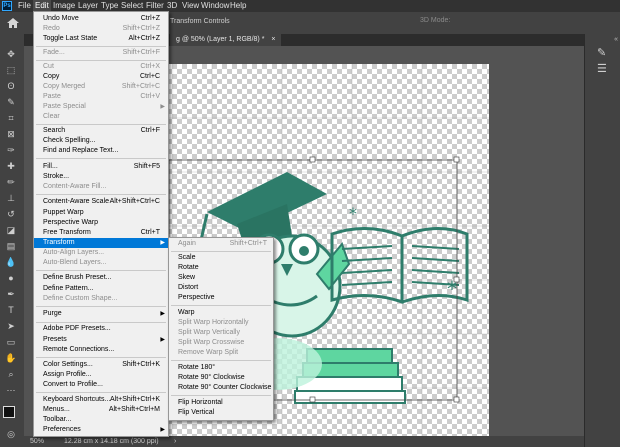 This screenshot has width=620, height=447. What do you see at coordinates (215, 6) in the screenshot?
I see `menu-window: Window` at bounding box center [215, 6].